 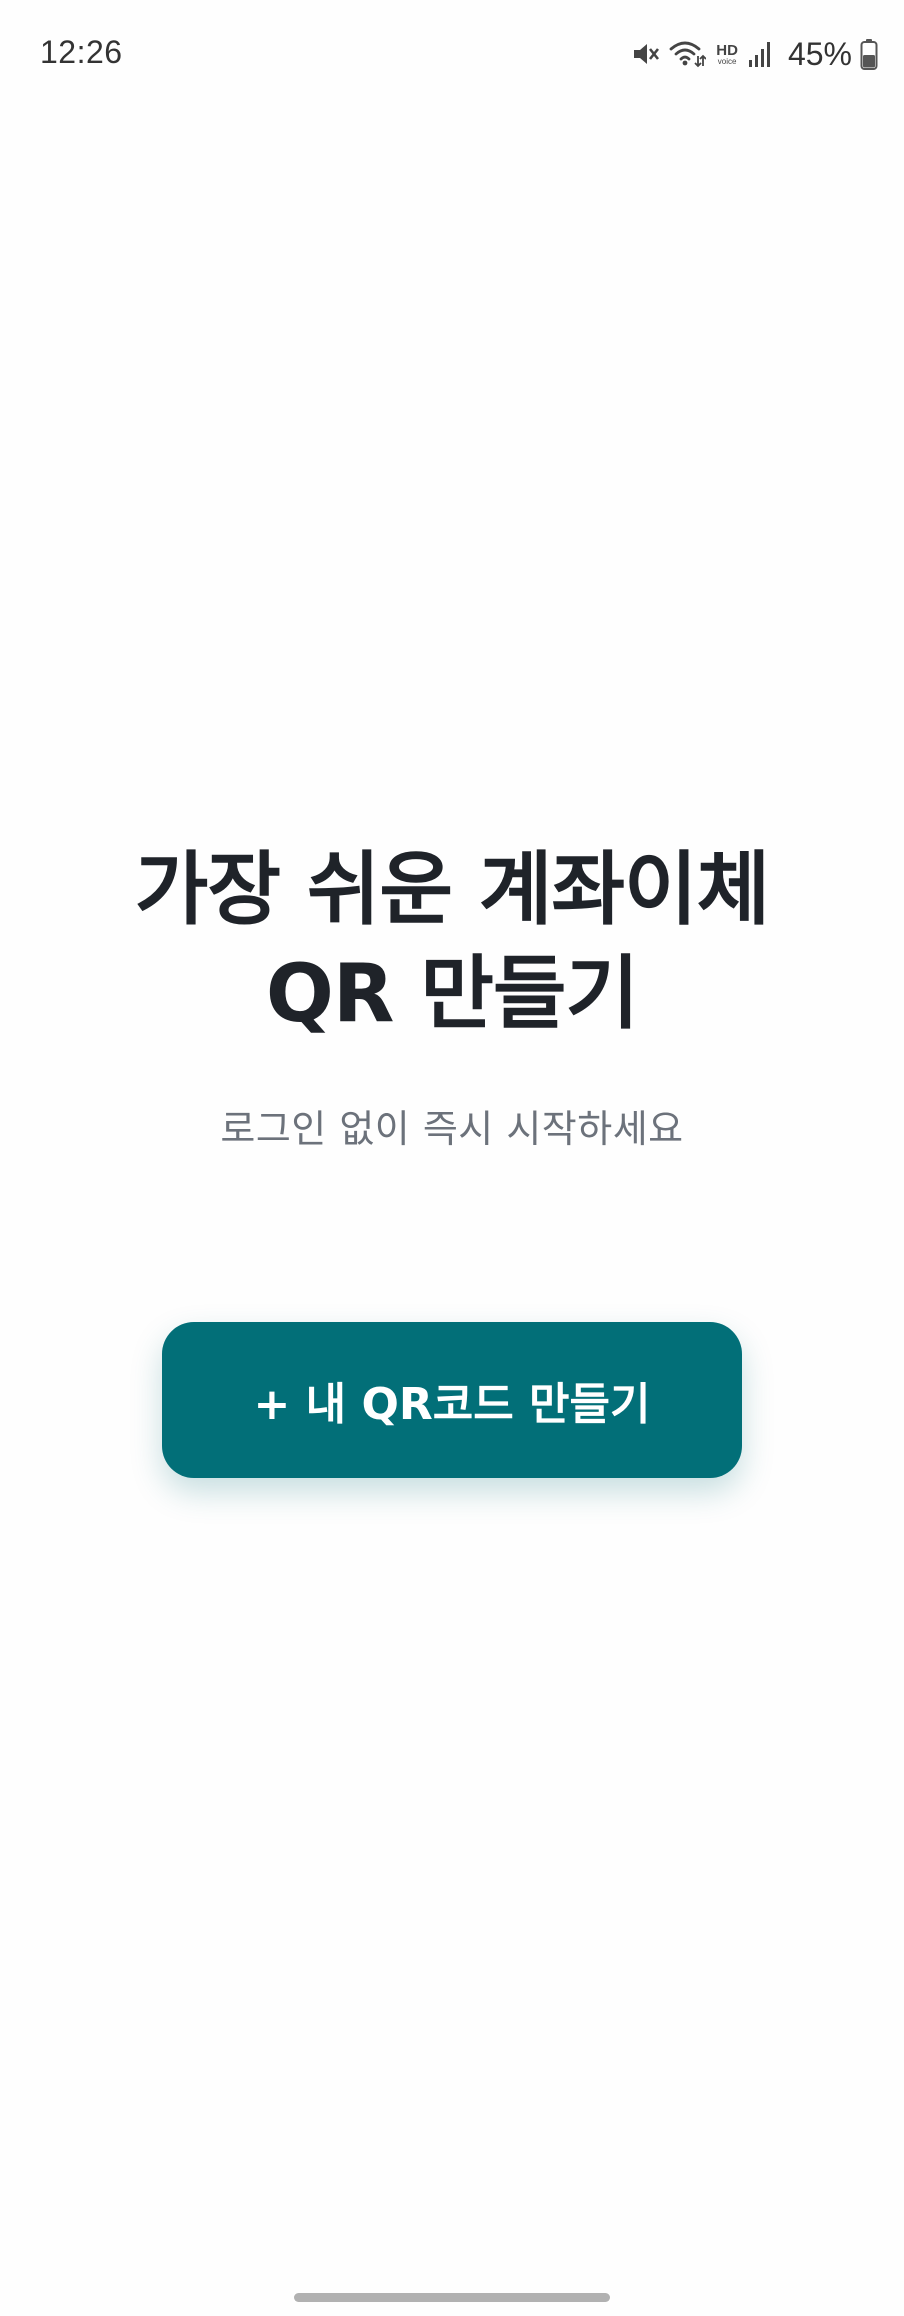 I want to click on page-title: 가장 쉬운 계좌이체 QR 만들기, so click(x=452, y=942).